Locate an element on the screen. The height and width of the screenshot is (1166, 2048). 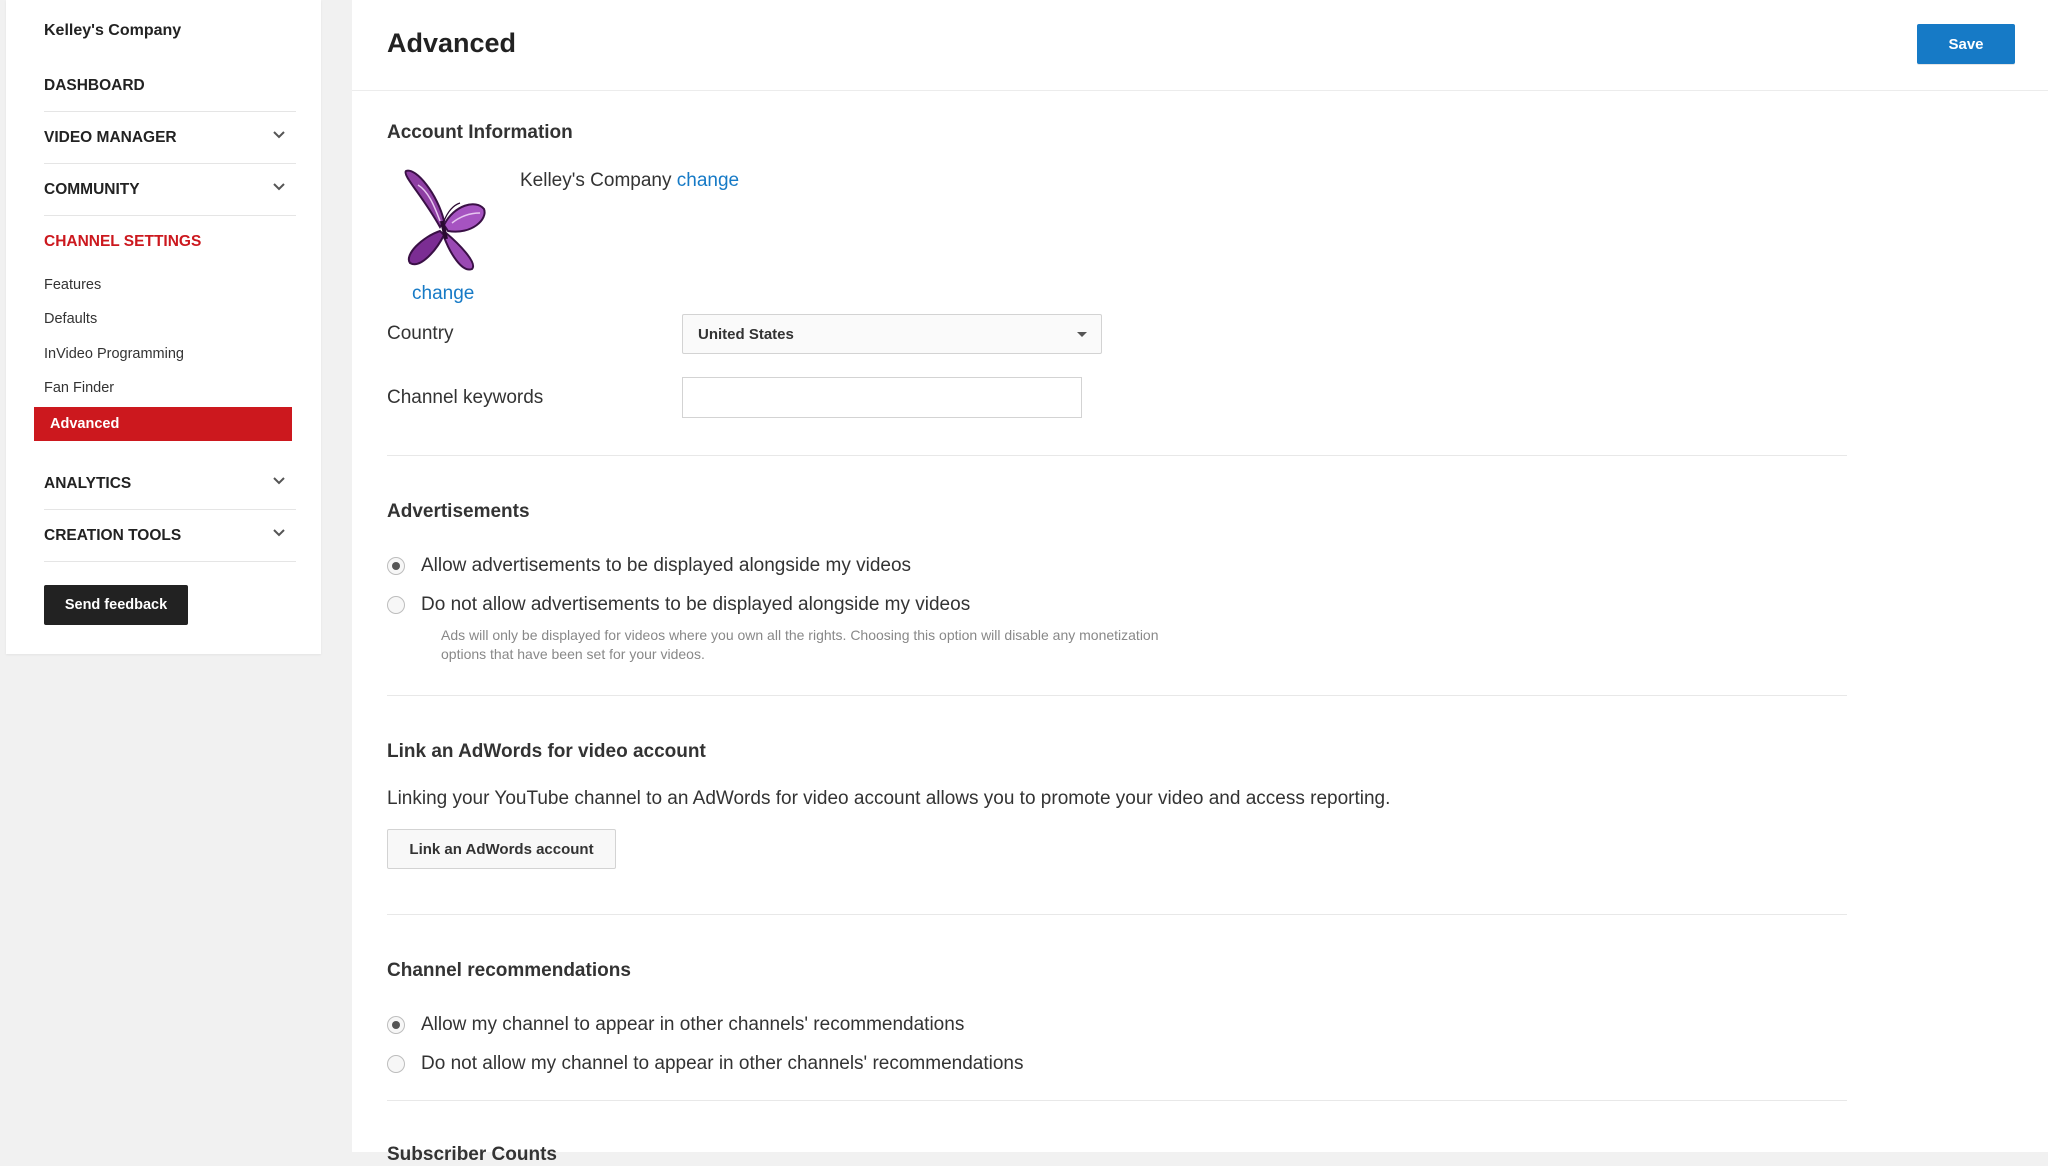
country-label: Country is located at coordinates (420, 333).